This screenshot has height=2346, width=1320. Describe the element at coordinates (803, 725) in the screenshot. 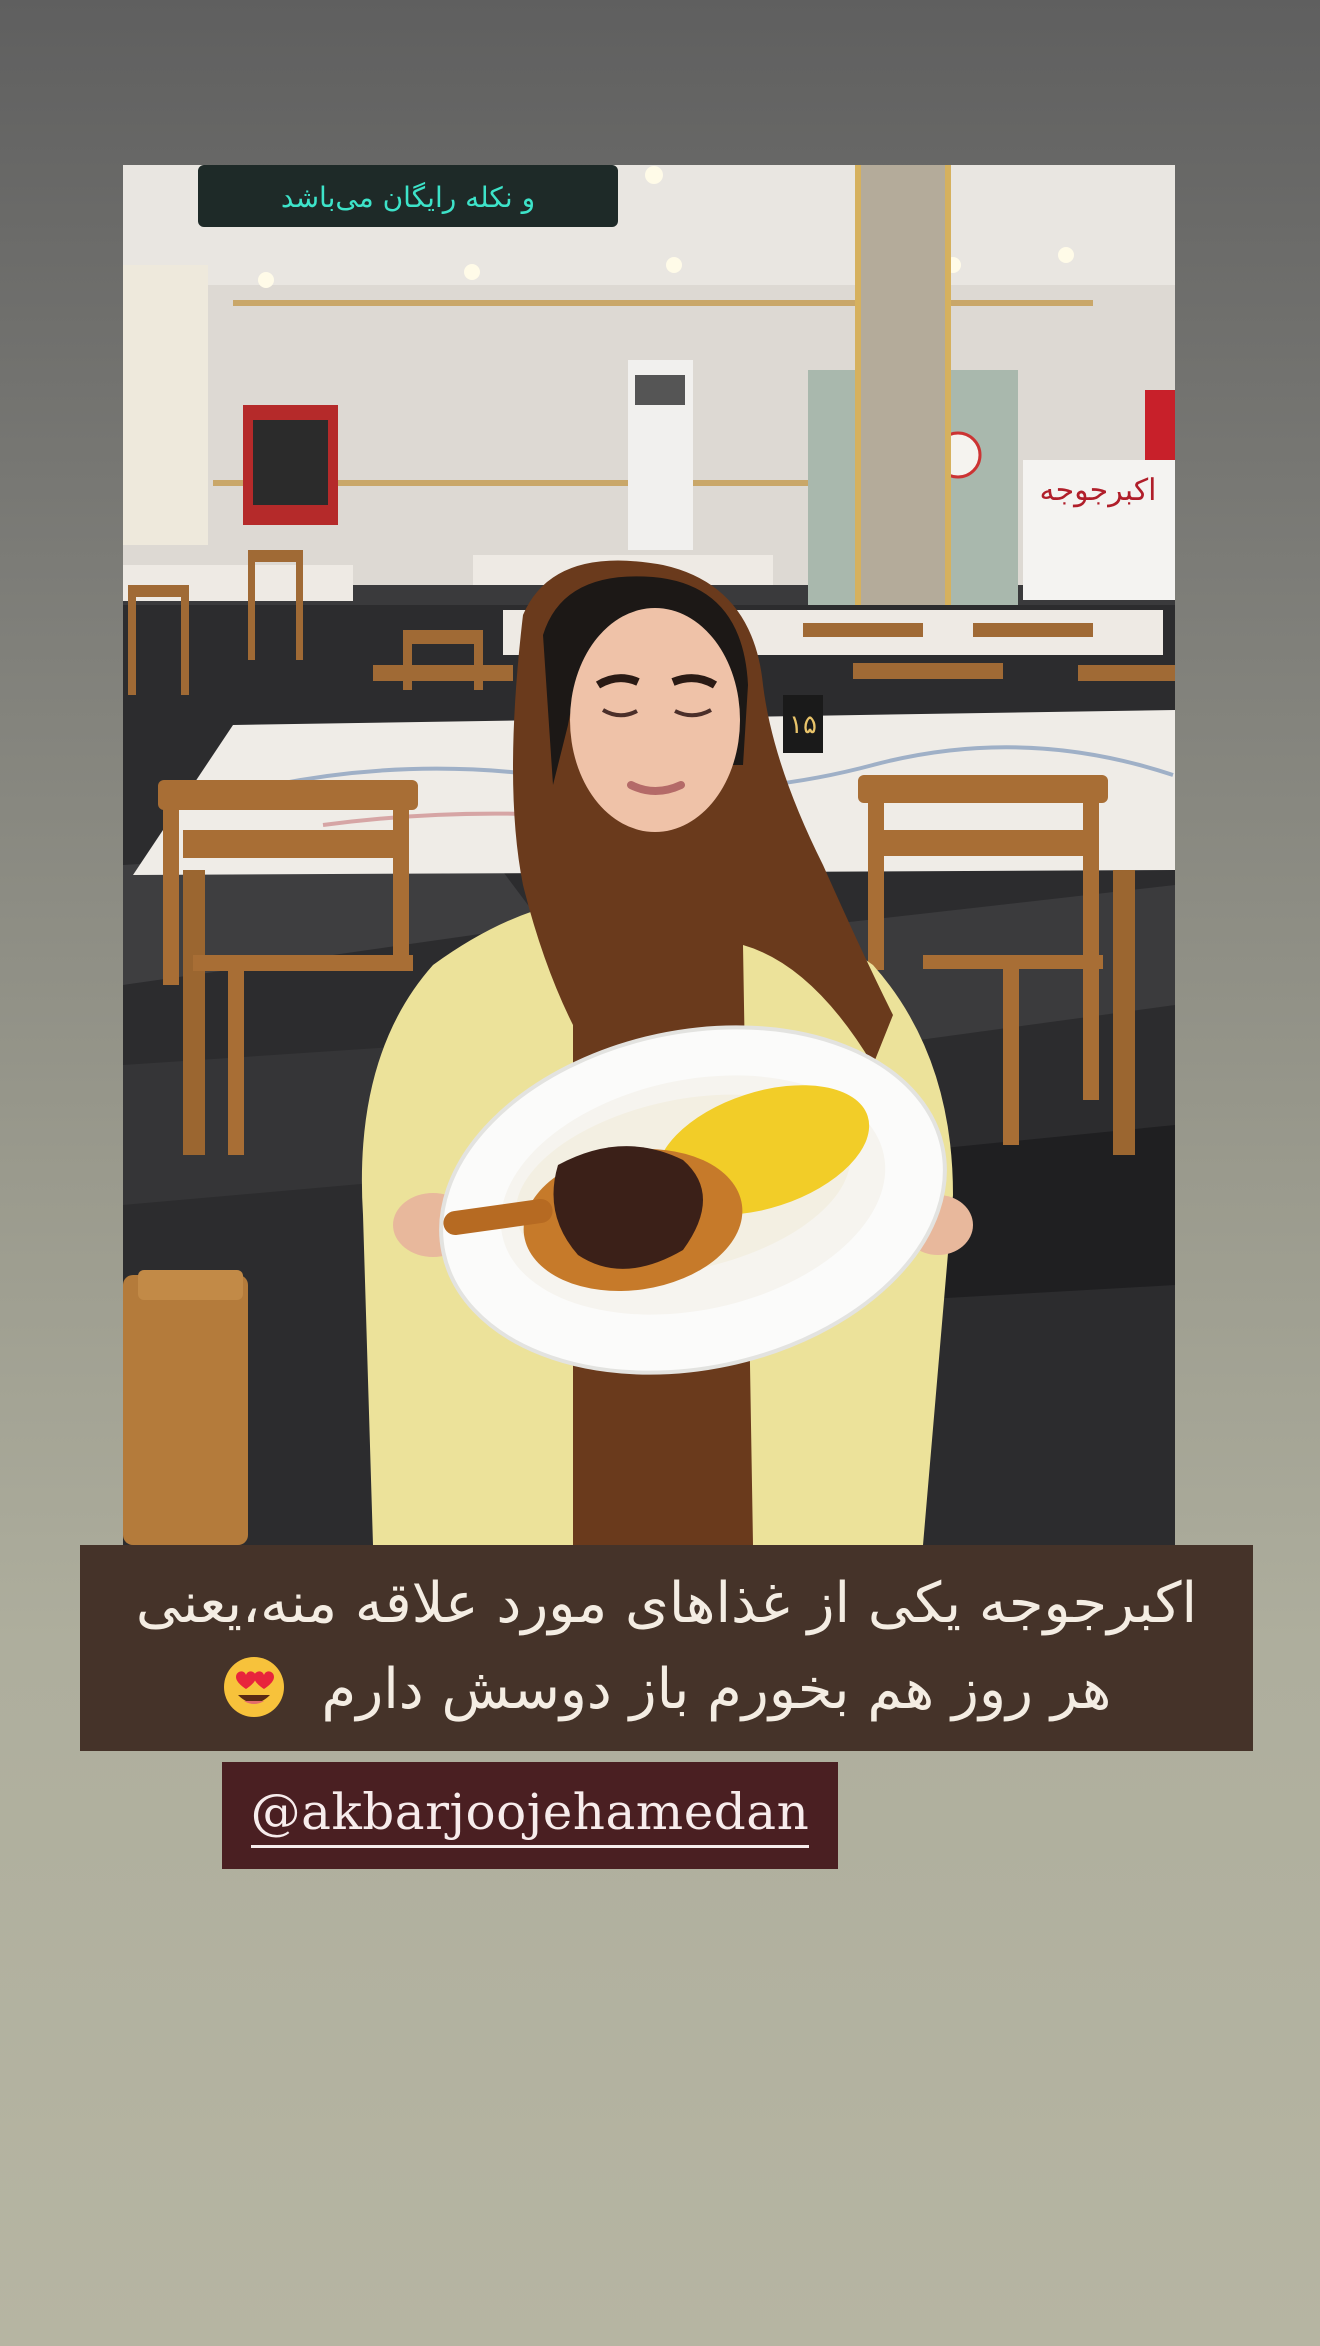

I see `table-number: ۱۵` at that location.